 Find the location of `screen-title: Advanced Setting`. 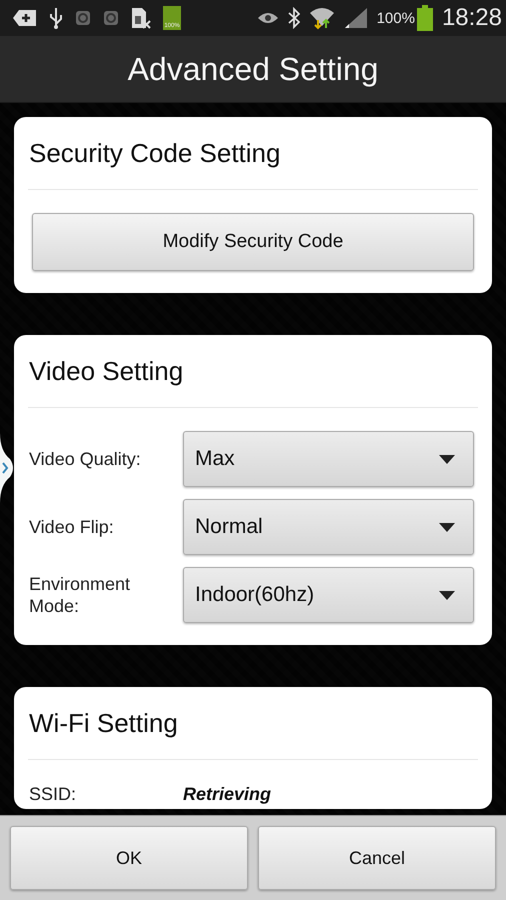

screen-title: Advanced Setting is located at coordinates (253, 69).